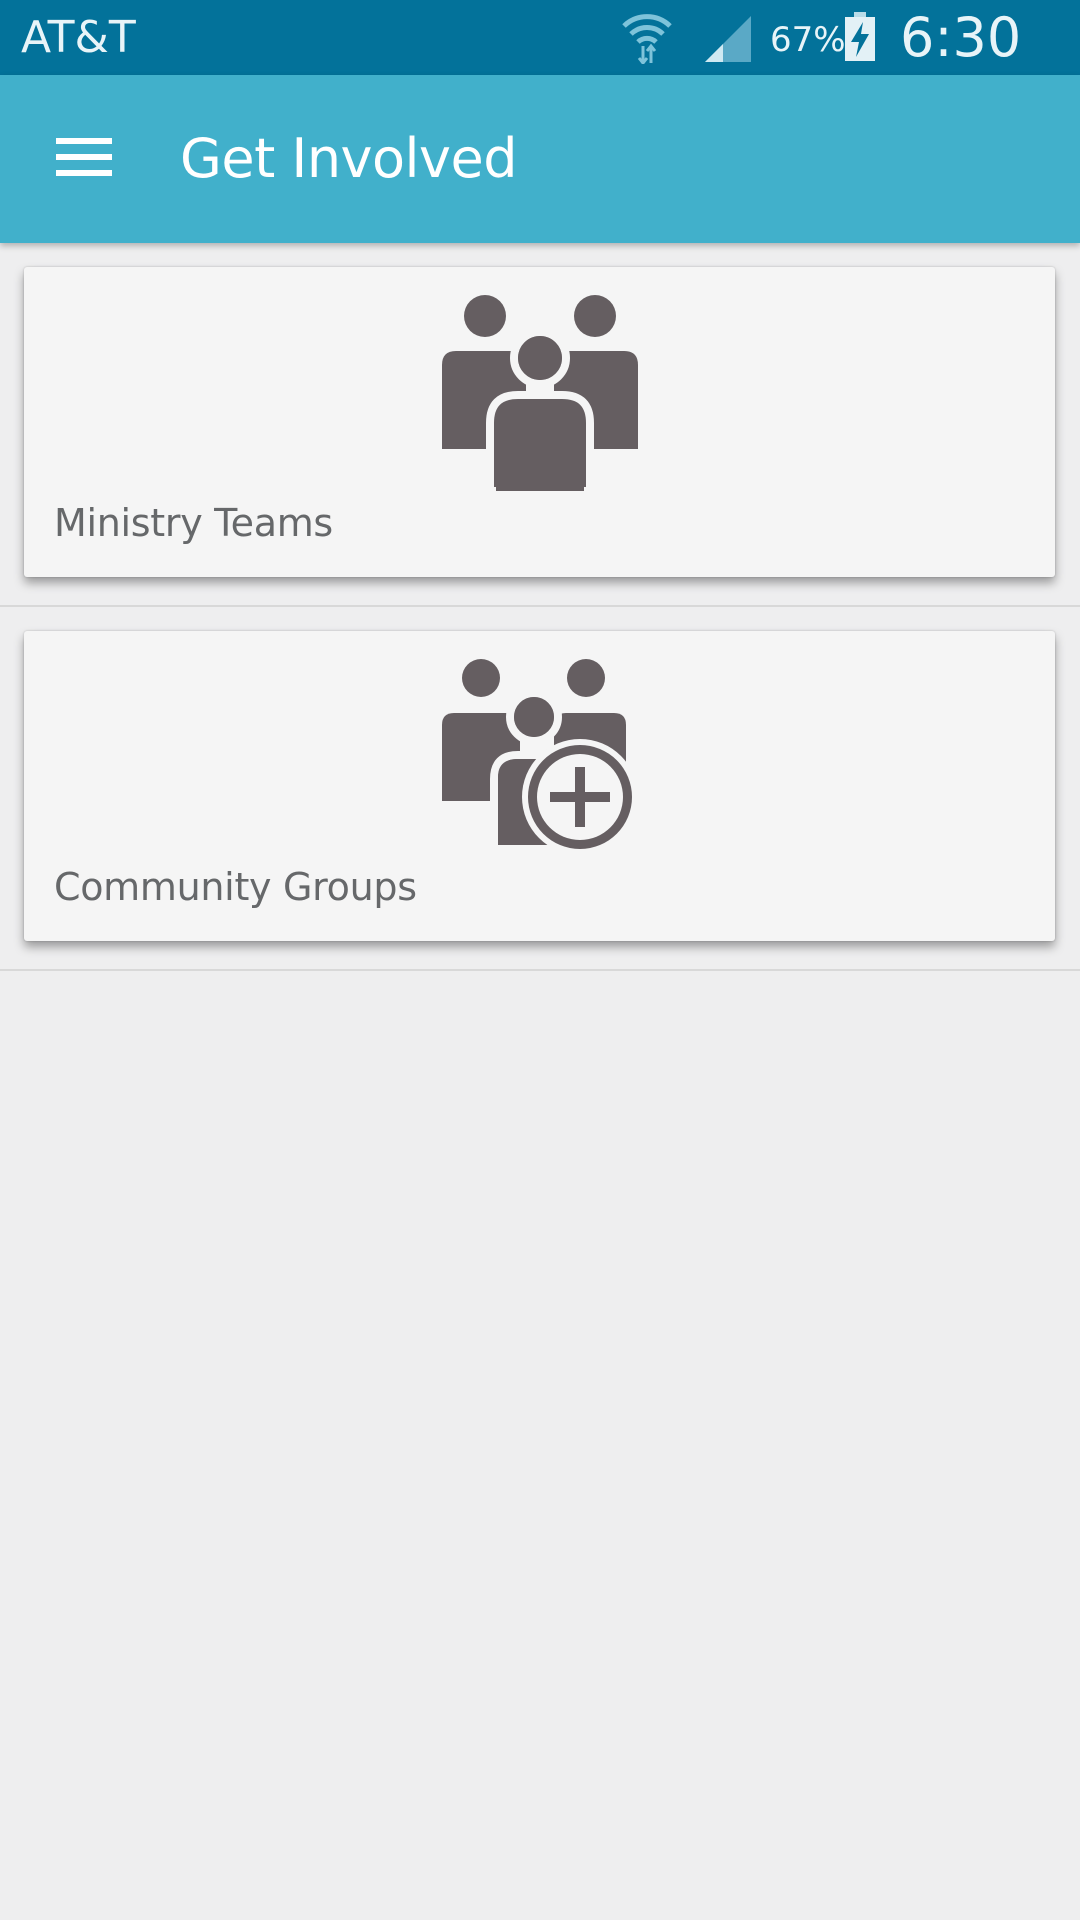 This screenshot has width=1080, height=1920. I want to click on battery-percent: 67%, so click(808, 40).